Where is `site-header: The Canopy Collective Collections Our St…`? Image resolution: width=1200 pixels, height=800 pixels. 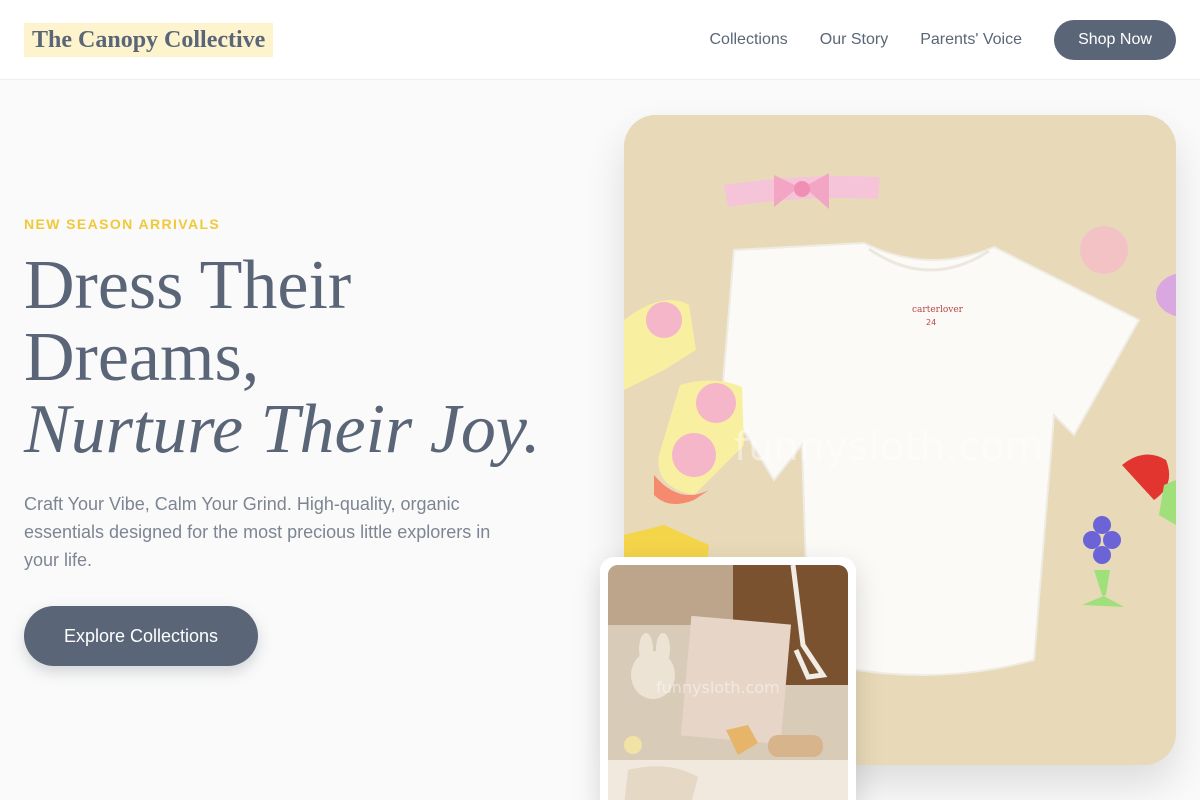 site-header: The Canopy Collective Collections Our St… is located at coordinates (600, 40).